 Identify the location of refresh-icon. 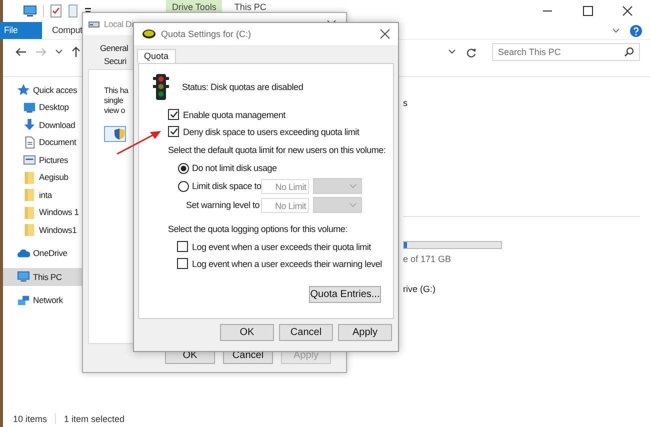
(471, 52).